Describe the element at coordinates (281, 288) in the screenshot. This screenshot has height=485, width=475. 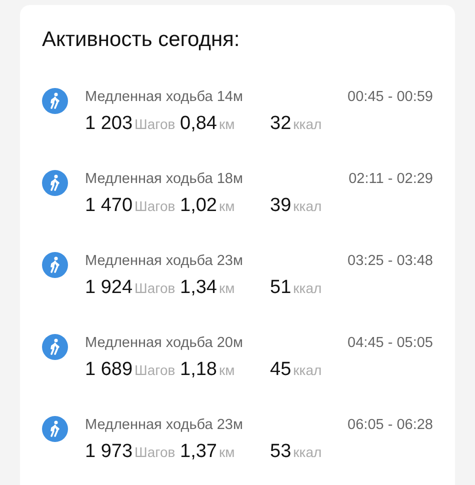
I see `calories-value: 51` at that location.